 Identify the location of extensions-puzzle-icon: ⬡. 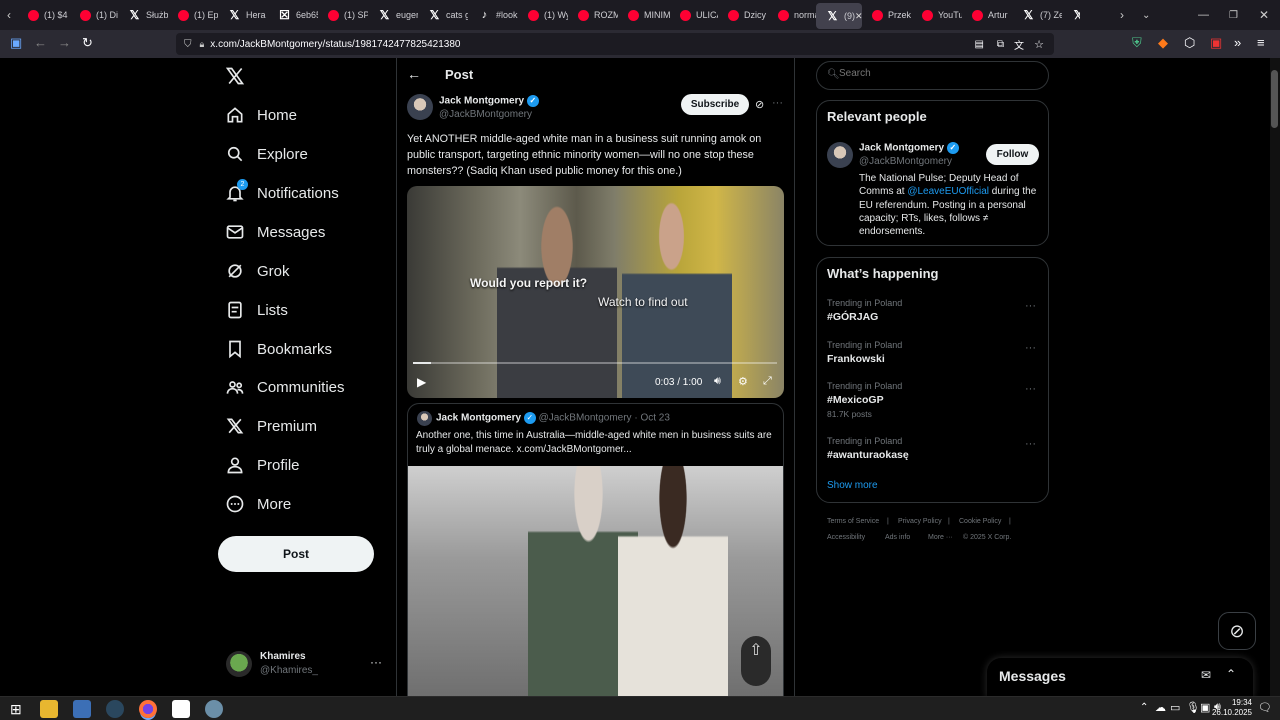
(1189, 43).